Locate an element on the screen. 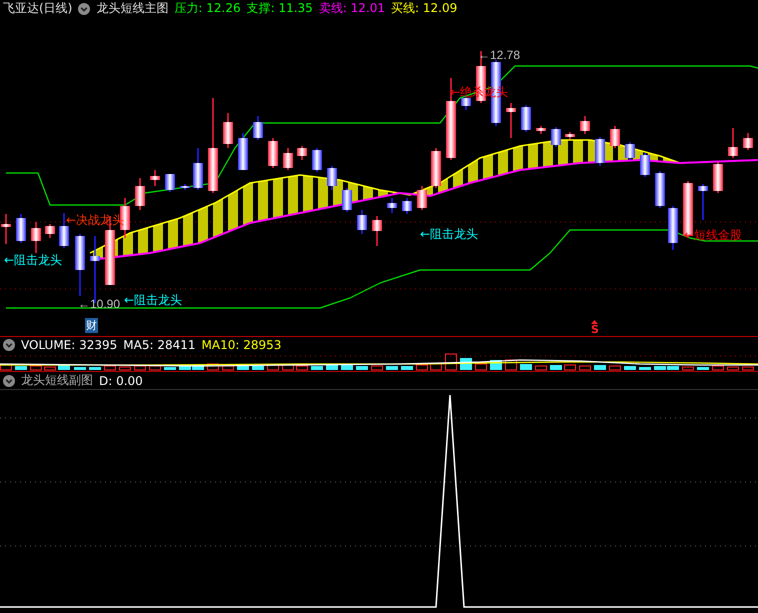  sell-signal-marker: S is located at coordinates (595, 329).